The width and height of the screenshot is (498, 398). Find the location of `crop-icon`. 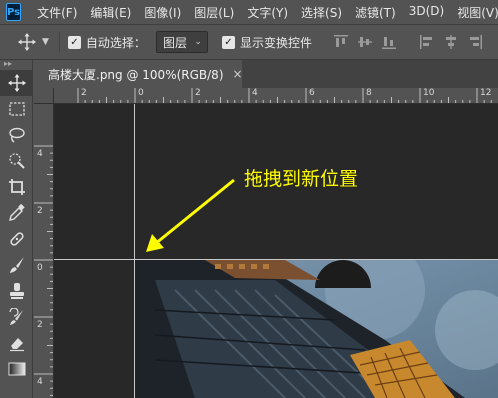

crop-icon is located at coordinates (16, 187).